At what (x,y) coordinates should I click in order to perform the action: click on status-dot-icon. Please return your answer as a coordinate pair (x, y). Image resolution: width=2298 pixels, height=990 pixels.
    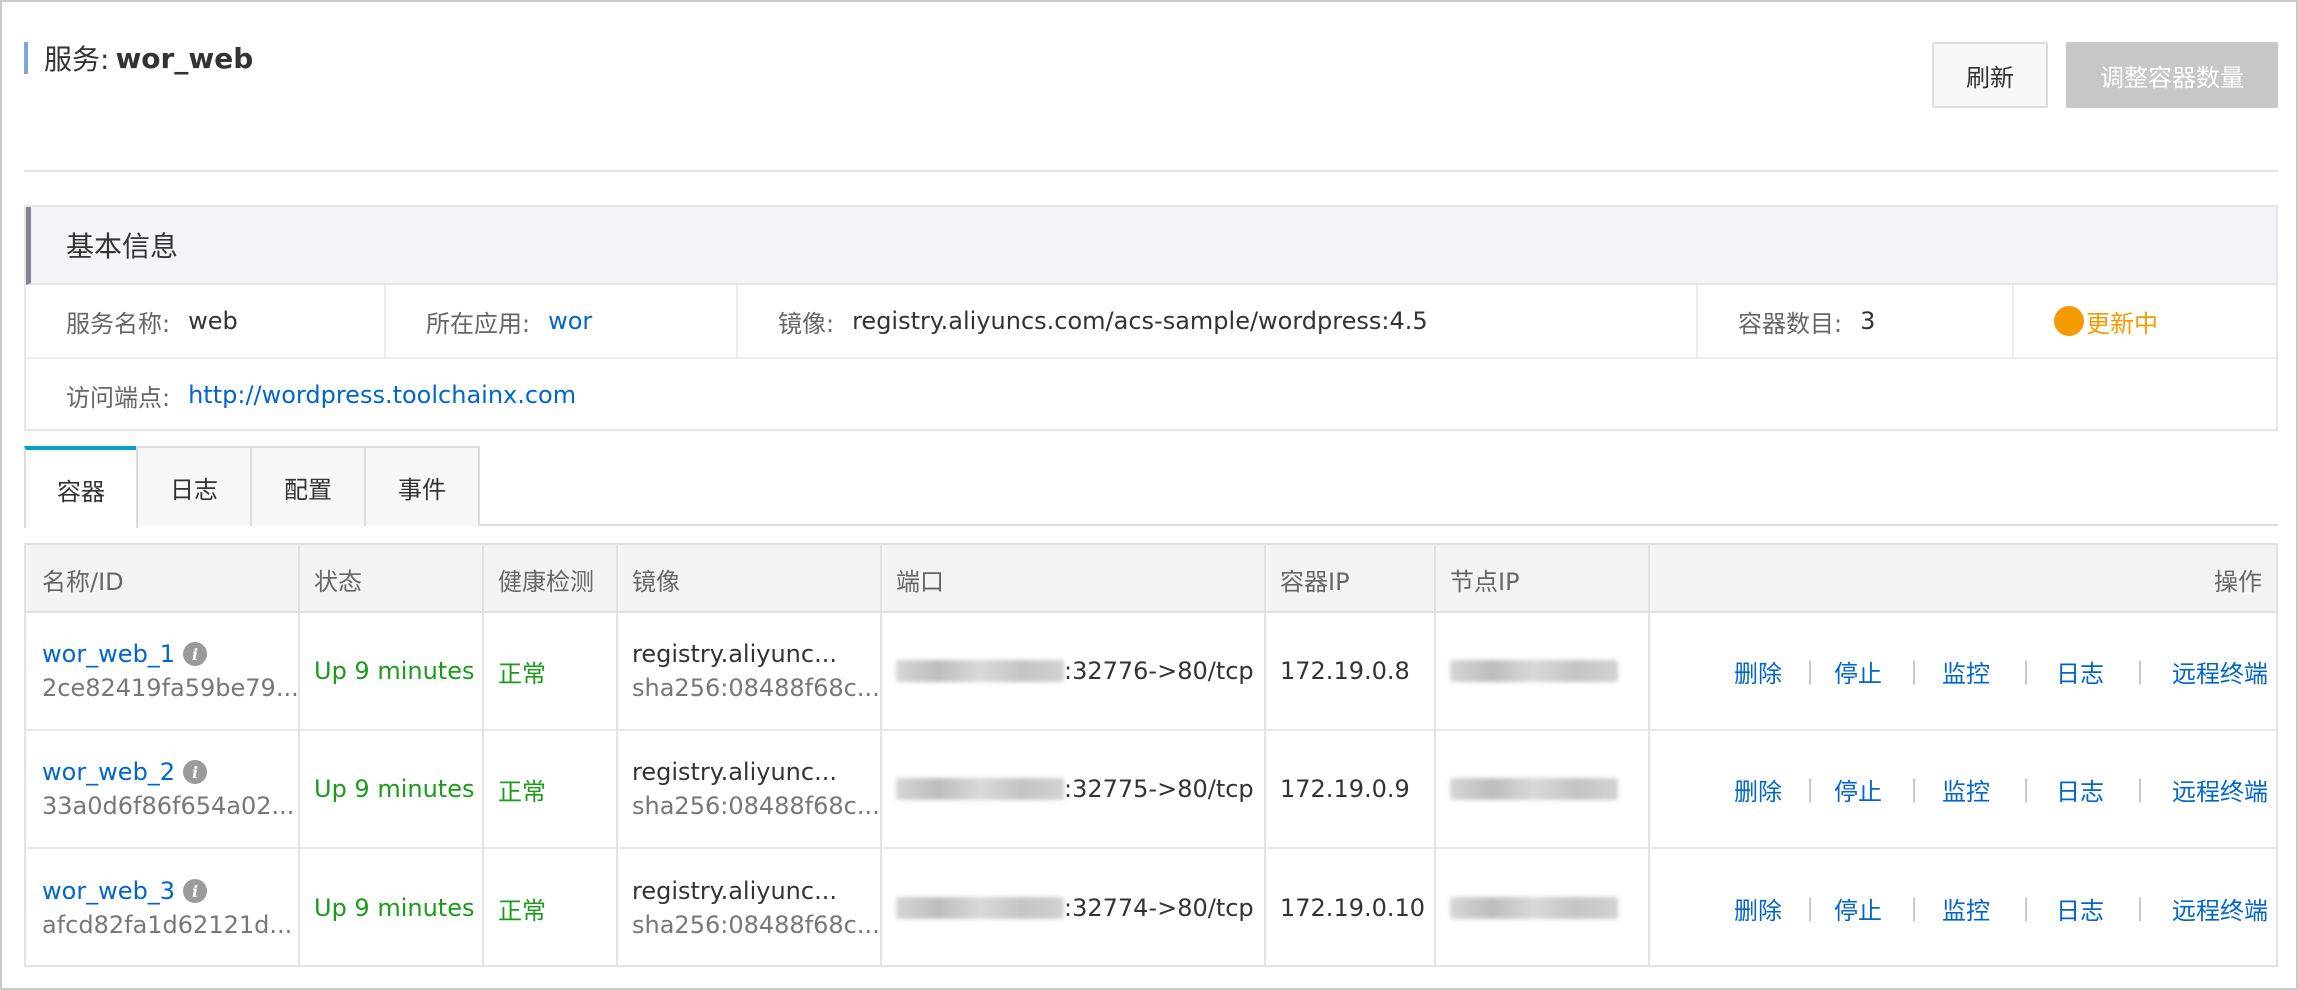
    Looking at the image, I should click on (2069, 321).